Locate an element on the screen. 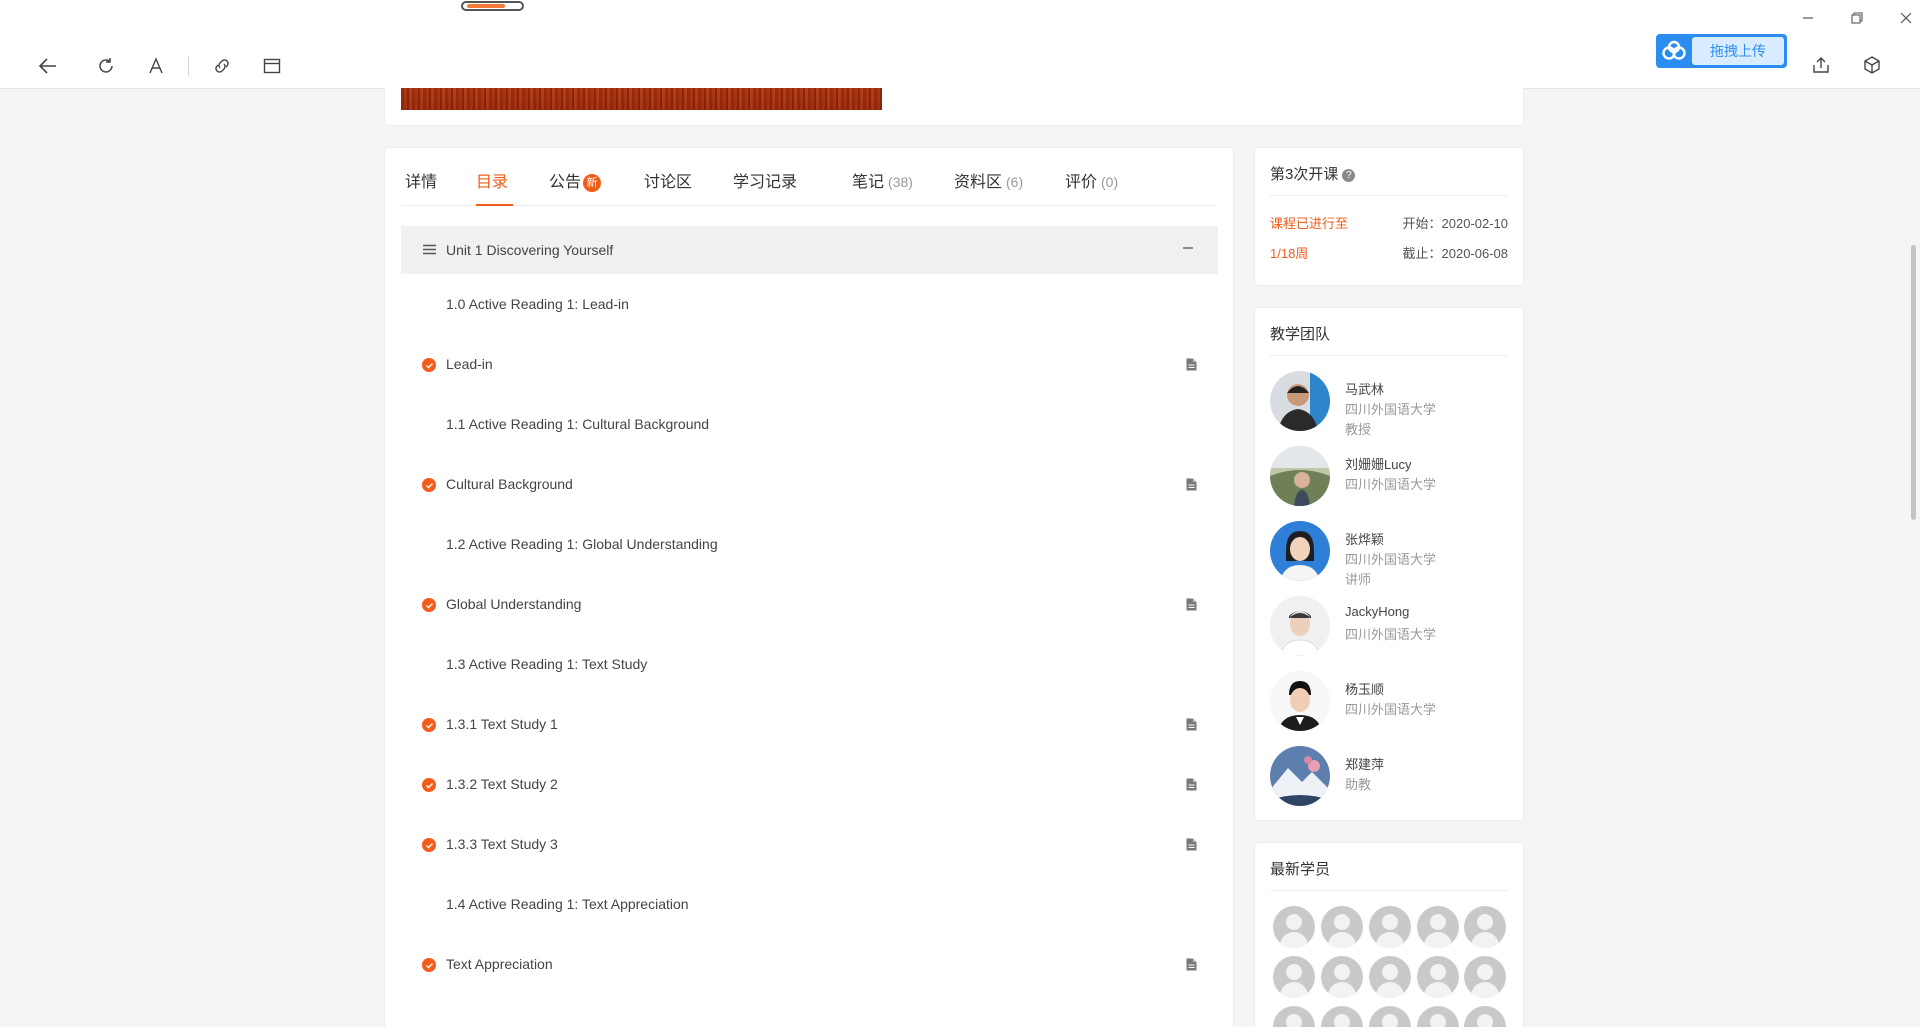 The image size is (1920, 1030). teacher-name: 马武林 is located at coordinates (1364, 388).